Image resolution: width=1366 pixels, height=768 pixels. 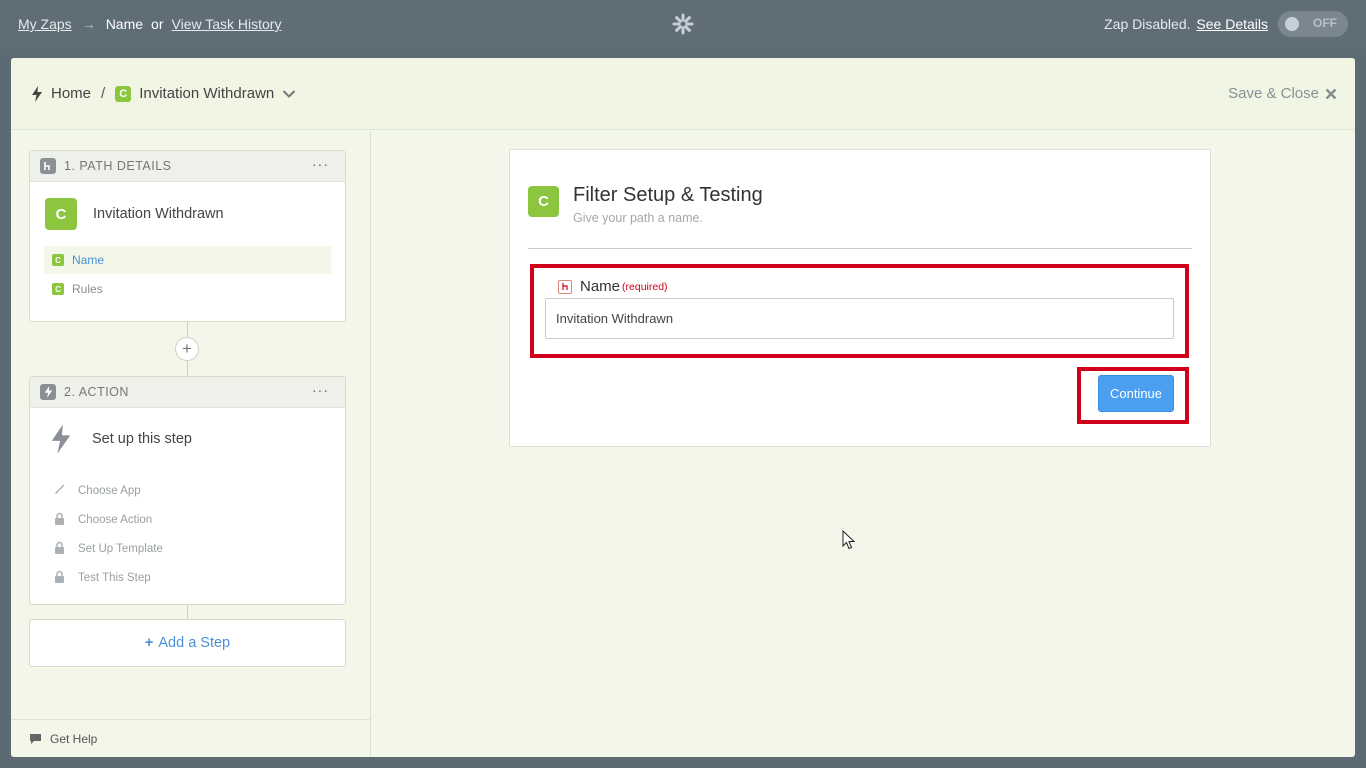 What do you see at coordinates (187, 612) in the screenshot?
I see `step-connector` at bounding box center [187, 612].